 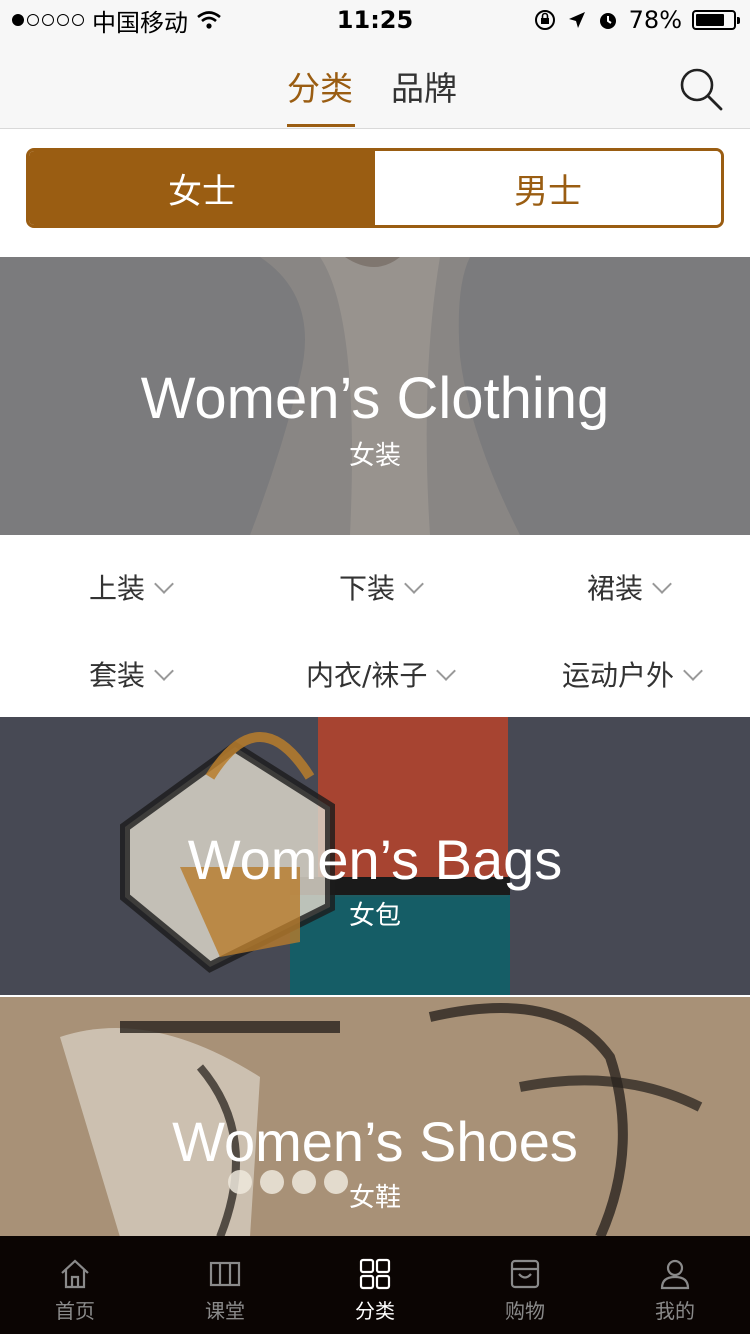 I want to click on subcategory-tops: 上装, so click(x=131, y=587).